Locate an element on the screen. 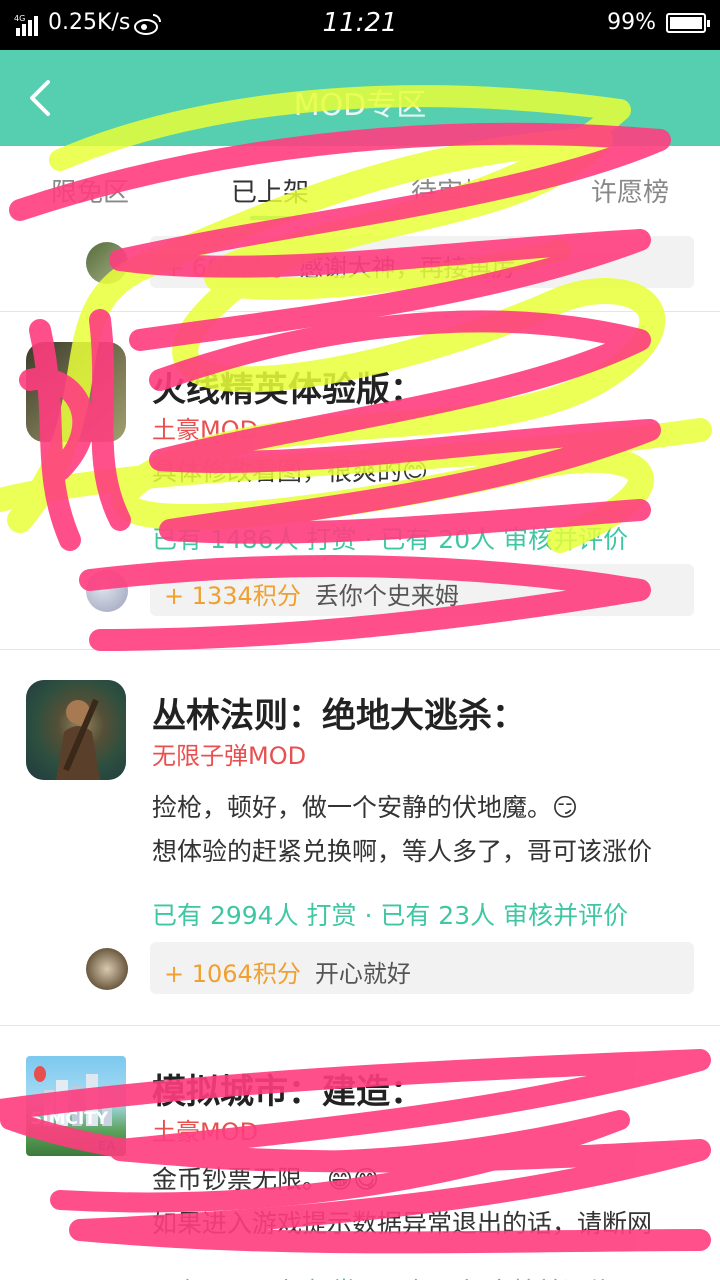  game-icon: SIMCITY EA is located at coordinates (76, 1106).